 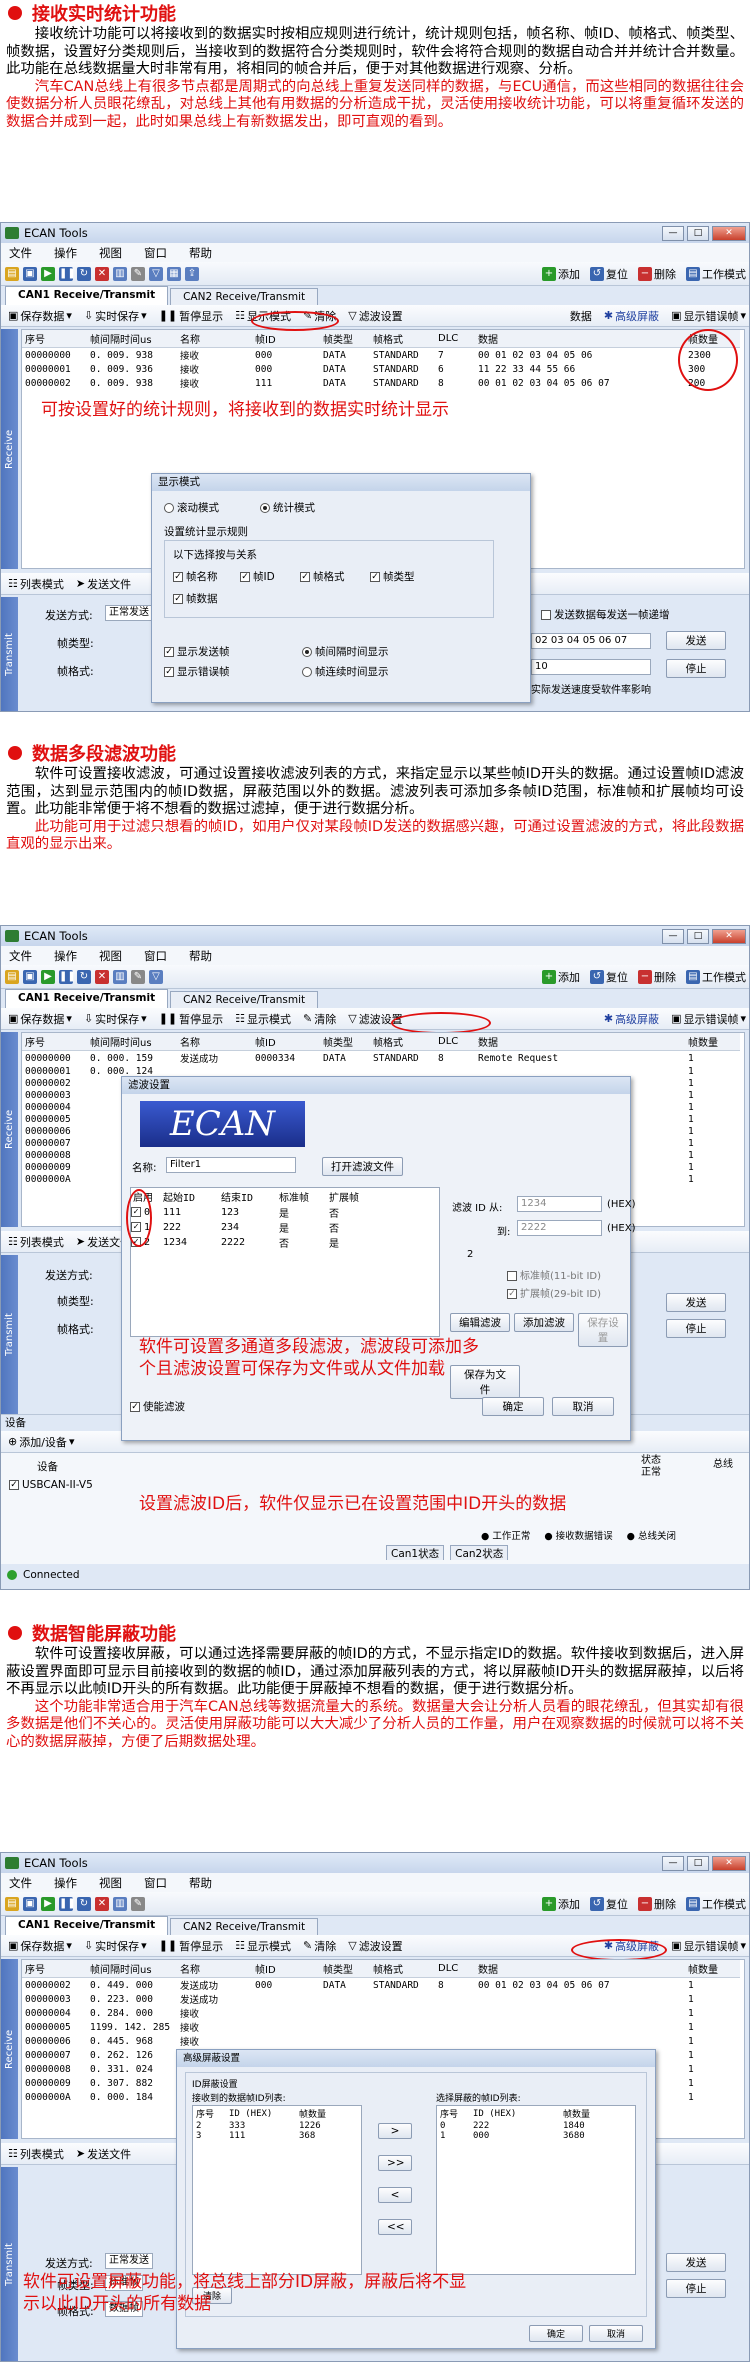 I want to click on move-all-left-button: <<, so click(x=395, y=2227).